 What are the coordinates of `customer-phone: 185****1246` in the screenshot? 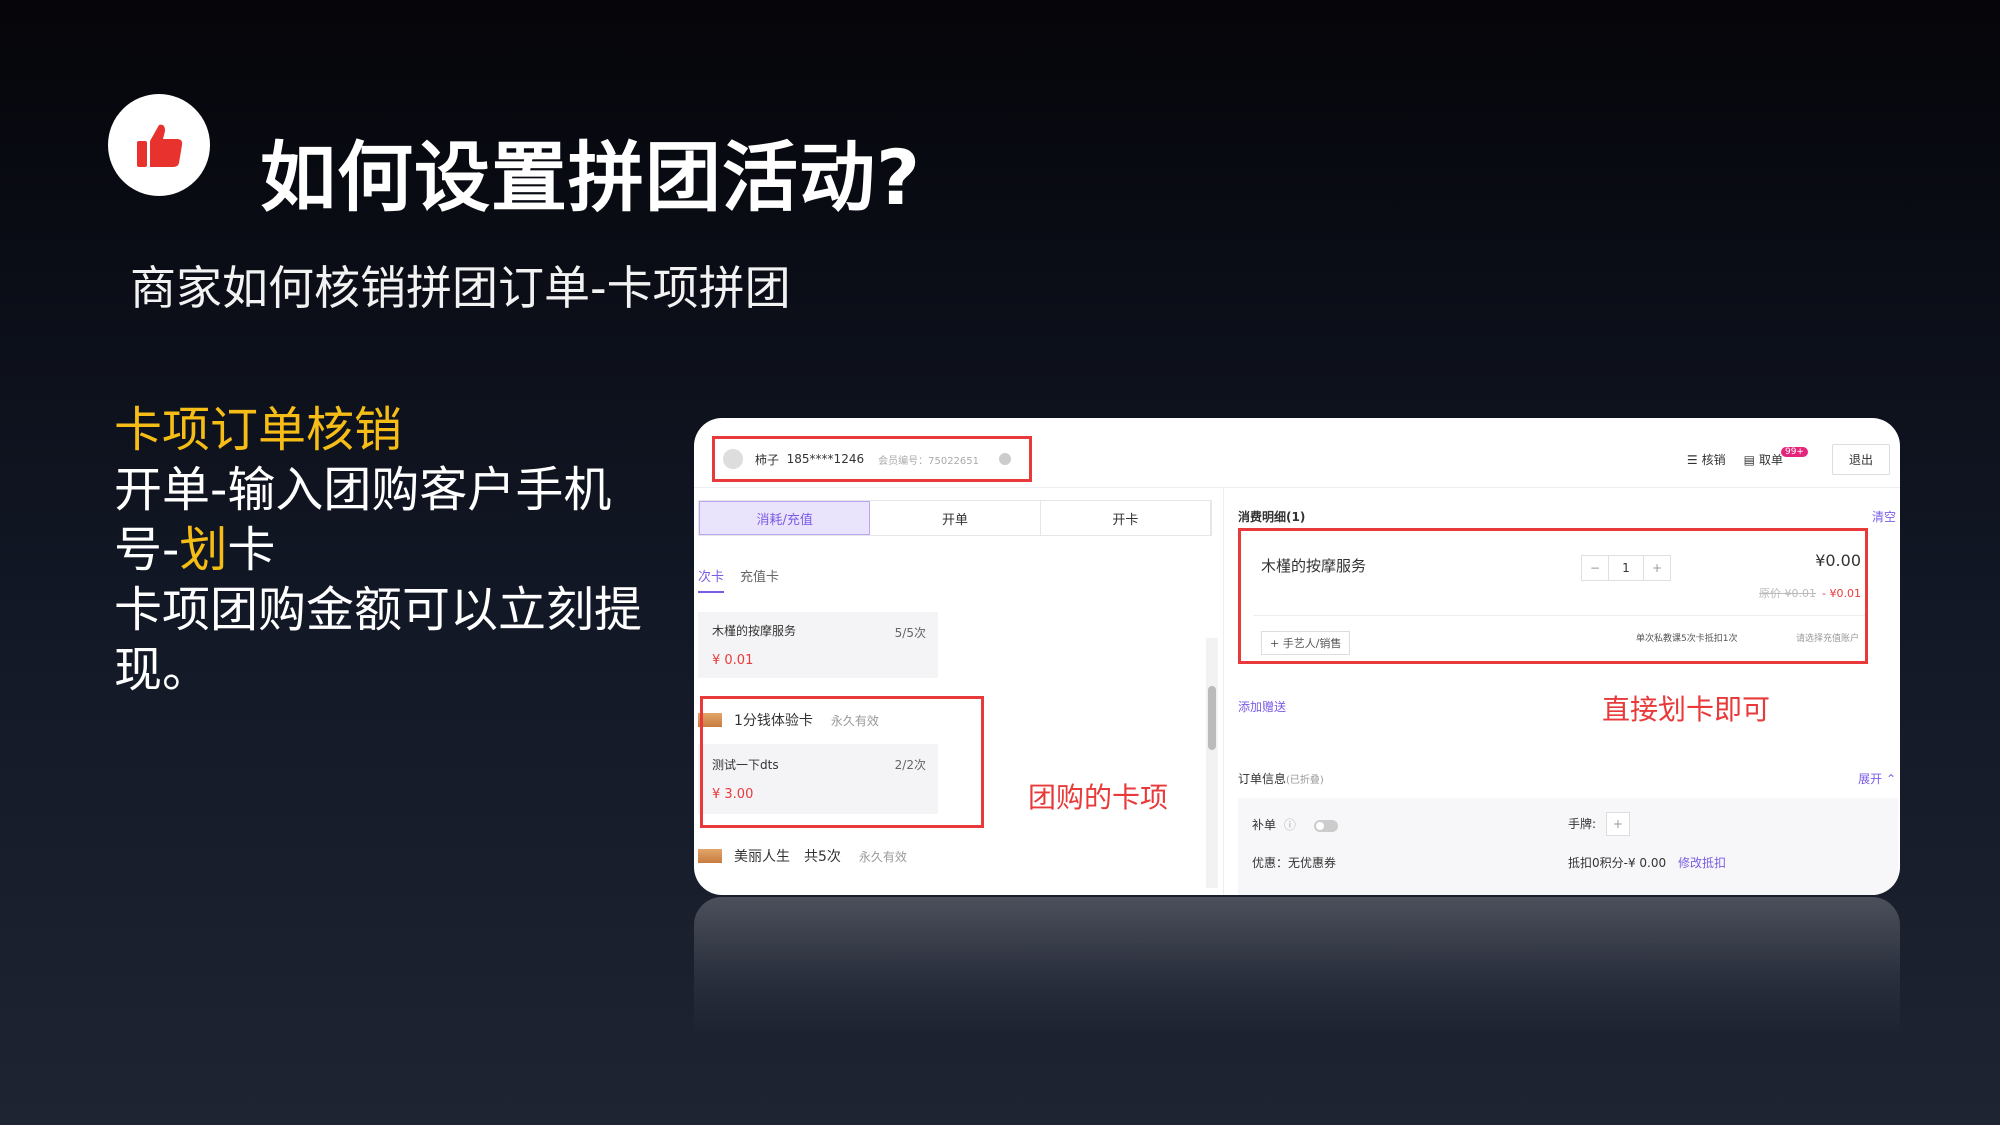 It's located at (825, 459).